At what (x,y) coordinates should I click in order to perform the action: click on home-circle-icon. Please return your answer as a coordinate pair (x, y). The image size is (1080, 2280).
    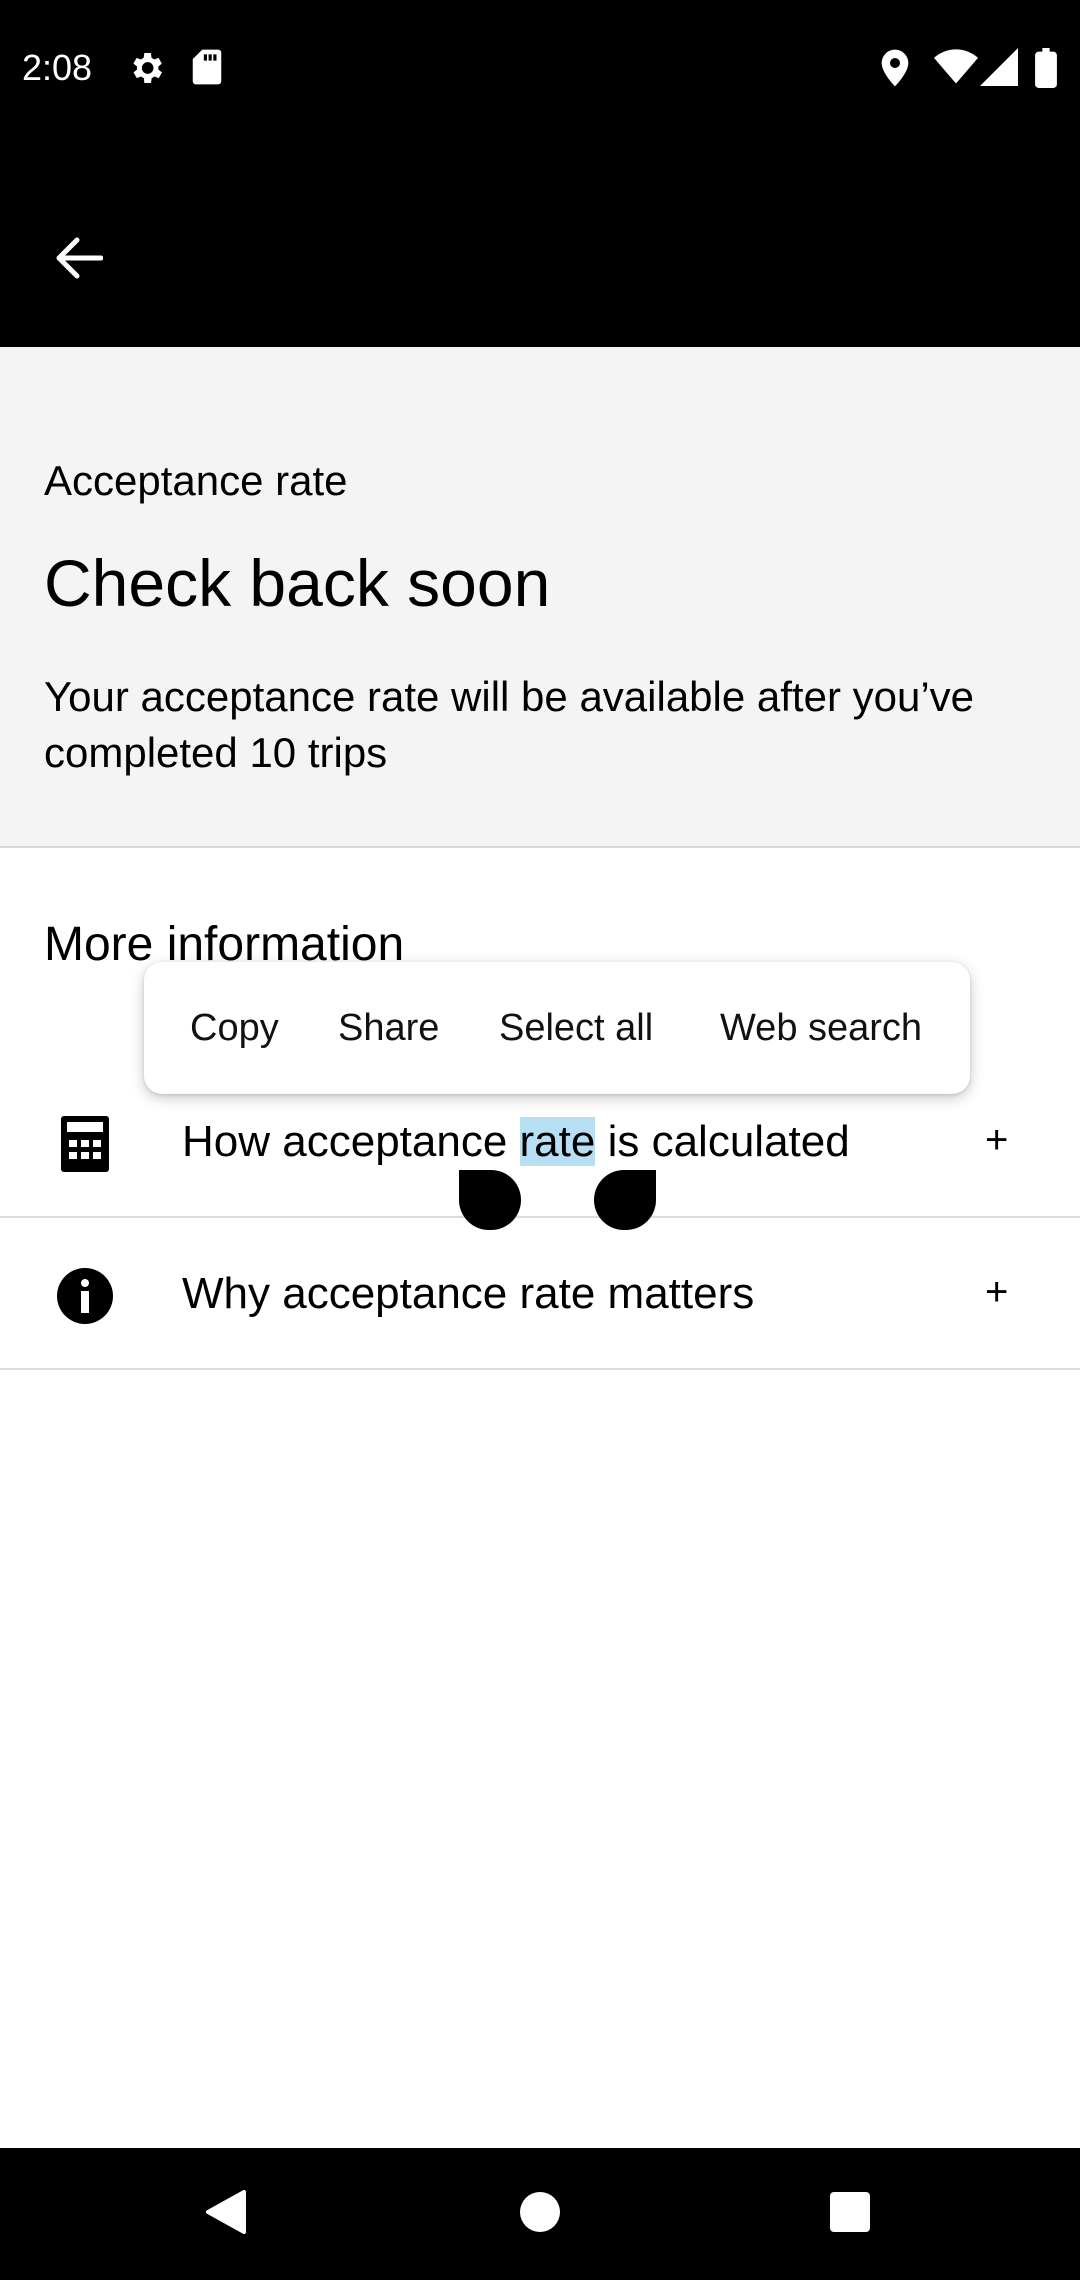
    Looking at the image, I should click on (540, 2214).